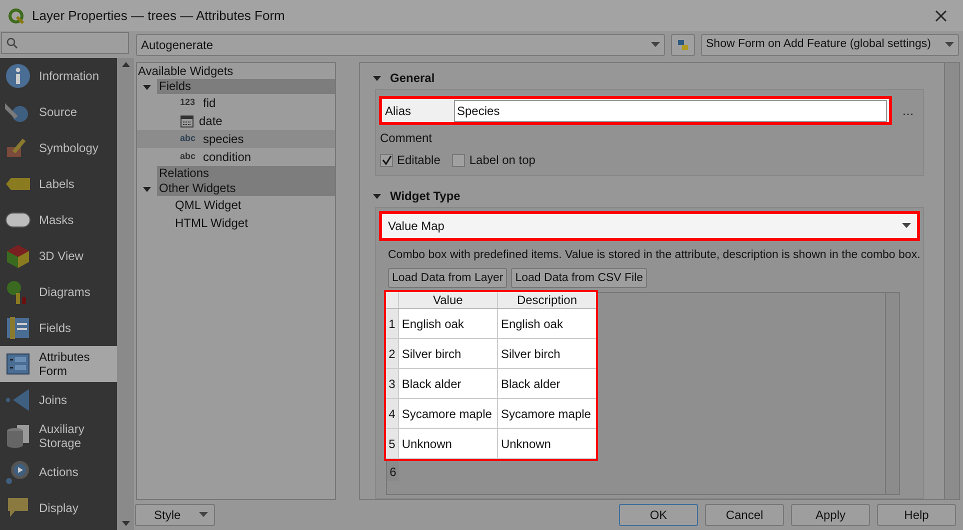 This screenshot has width=963, height=530. What do you see at coordinates (58, 508) in the screenshot?
I see `sidebar-item: Display` at bounding box center [58, 508].